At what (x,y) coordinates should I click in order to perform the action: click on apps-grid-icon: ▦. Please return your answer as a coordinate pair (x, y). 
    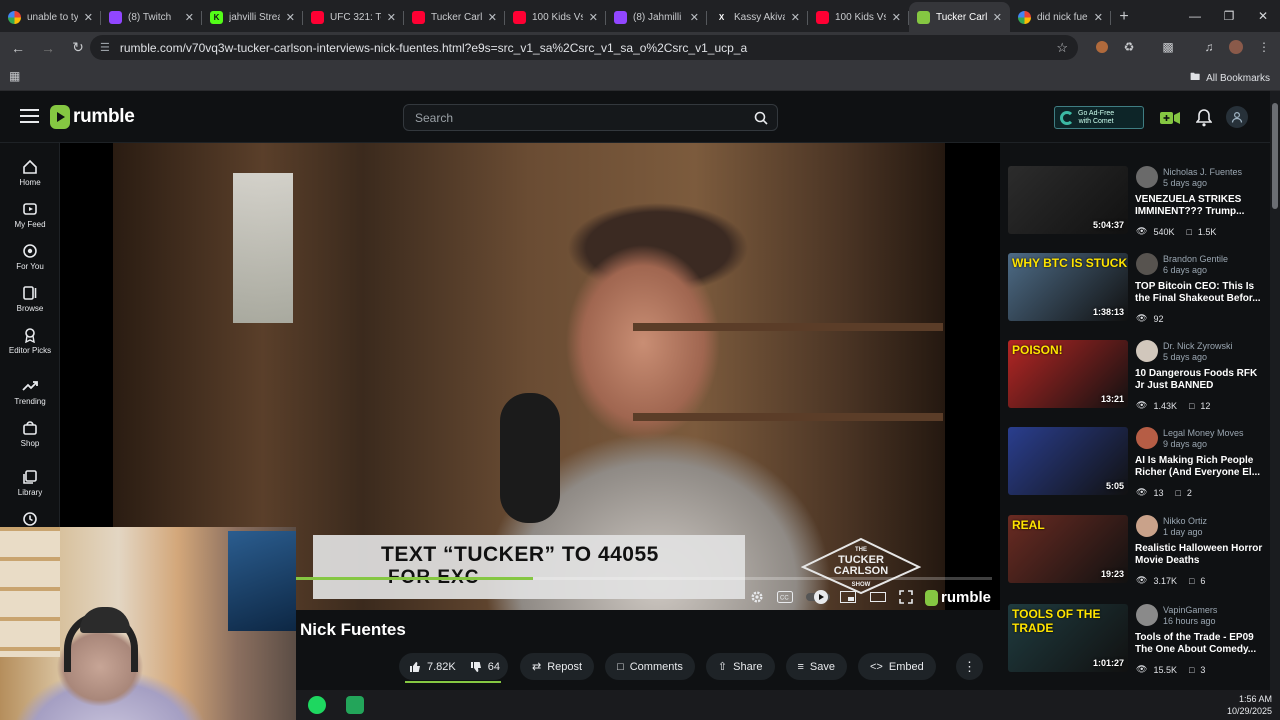
    Looking at the image, I should click on (14, 76).